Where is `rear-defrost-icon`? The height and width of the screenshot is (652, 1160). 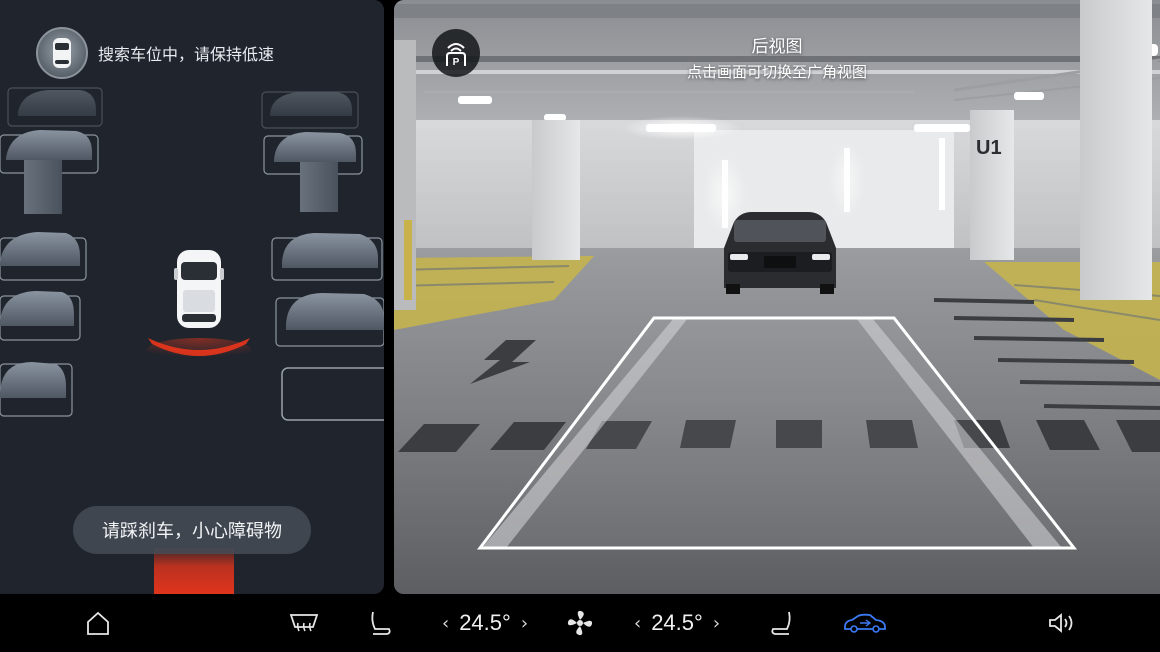
rear-defrost-icon is located at coordinates (304, 623).